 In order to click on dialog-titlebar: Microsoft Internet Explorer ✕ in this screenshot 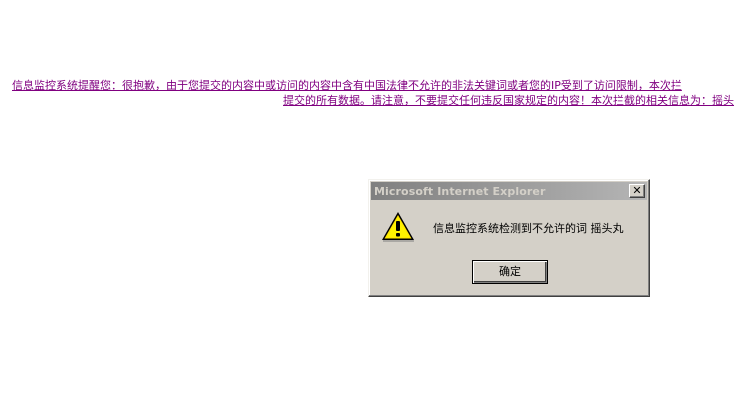, I will do `click(509, 191)`.